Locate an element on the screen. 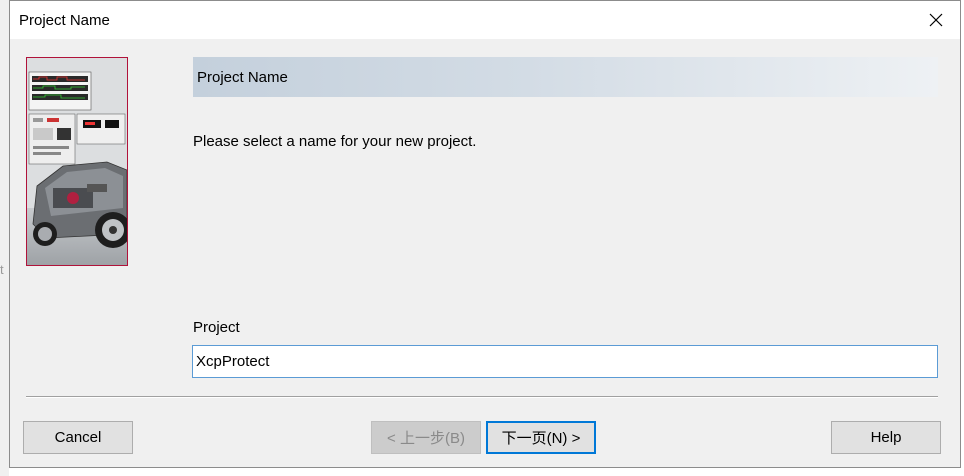 This screenshot has height=476, width=964. back-button: < 上一步(B) is located at coordinates (426, 437).